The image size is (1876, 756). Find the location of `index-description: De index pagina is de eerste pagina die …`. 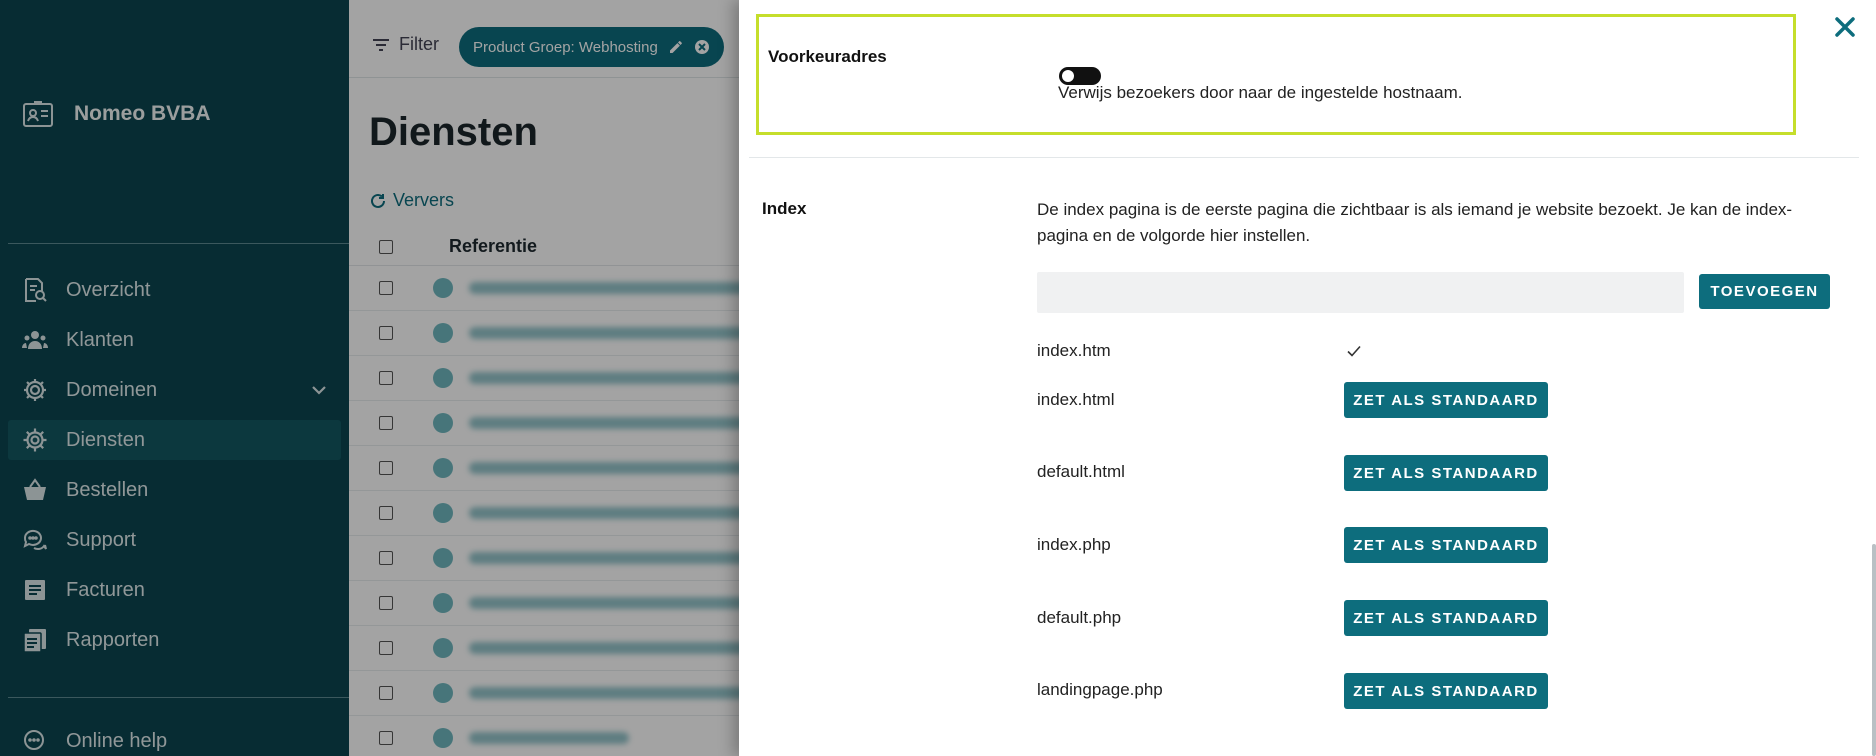

index-description: De index pagina is de eerste pagina die … is located at coordinates (1415, 222).